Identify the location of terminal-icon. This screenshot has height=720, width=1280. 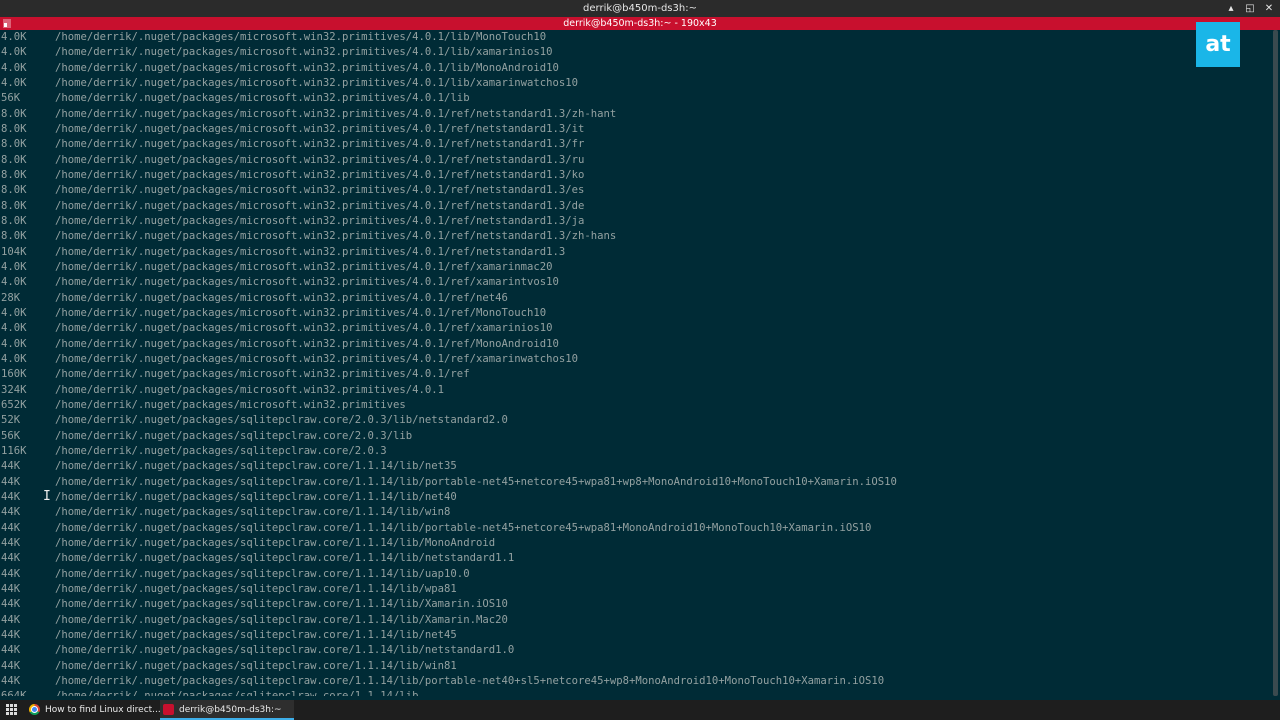
(168, 709).